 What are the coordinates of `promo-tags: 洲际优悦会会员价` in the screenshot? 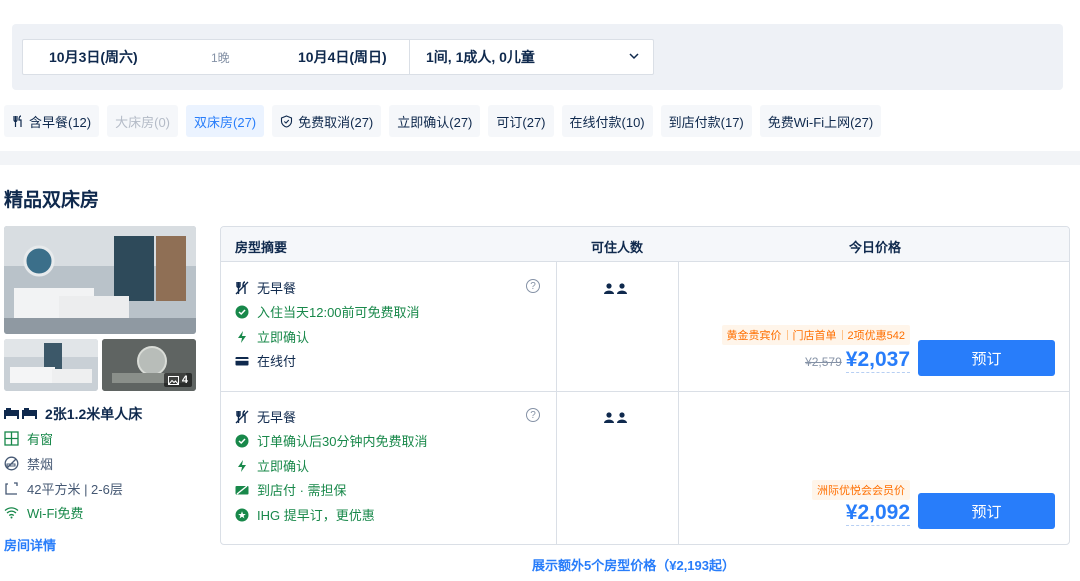 It's located at (861, 490).